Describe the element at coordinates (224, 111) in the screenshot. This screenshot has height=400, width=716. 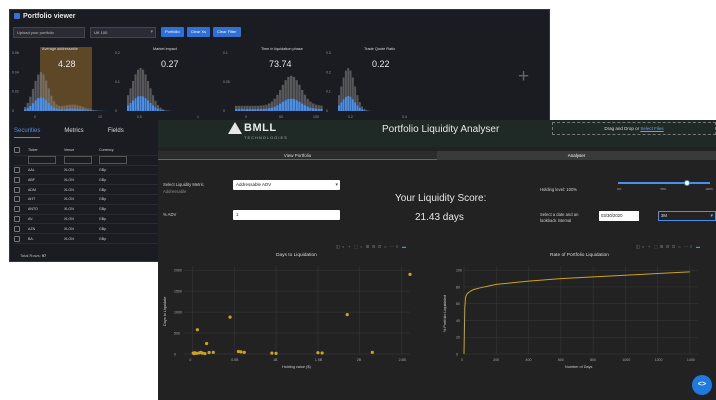
I see `y-tick-label: 0` at that location.